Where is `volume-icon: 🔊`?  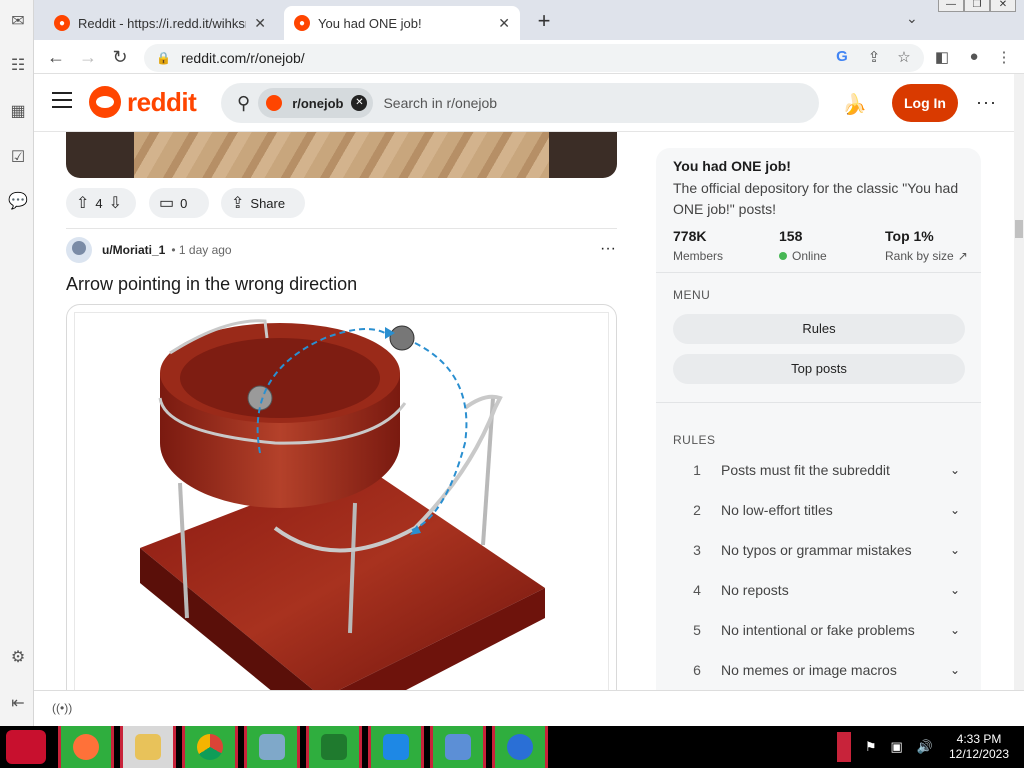
volume-icon: 🔊 is located at coordinates (925, 747).